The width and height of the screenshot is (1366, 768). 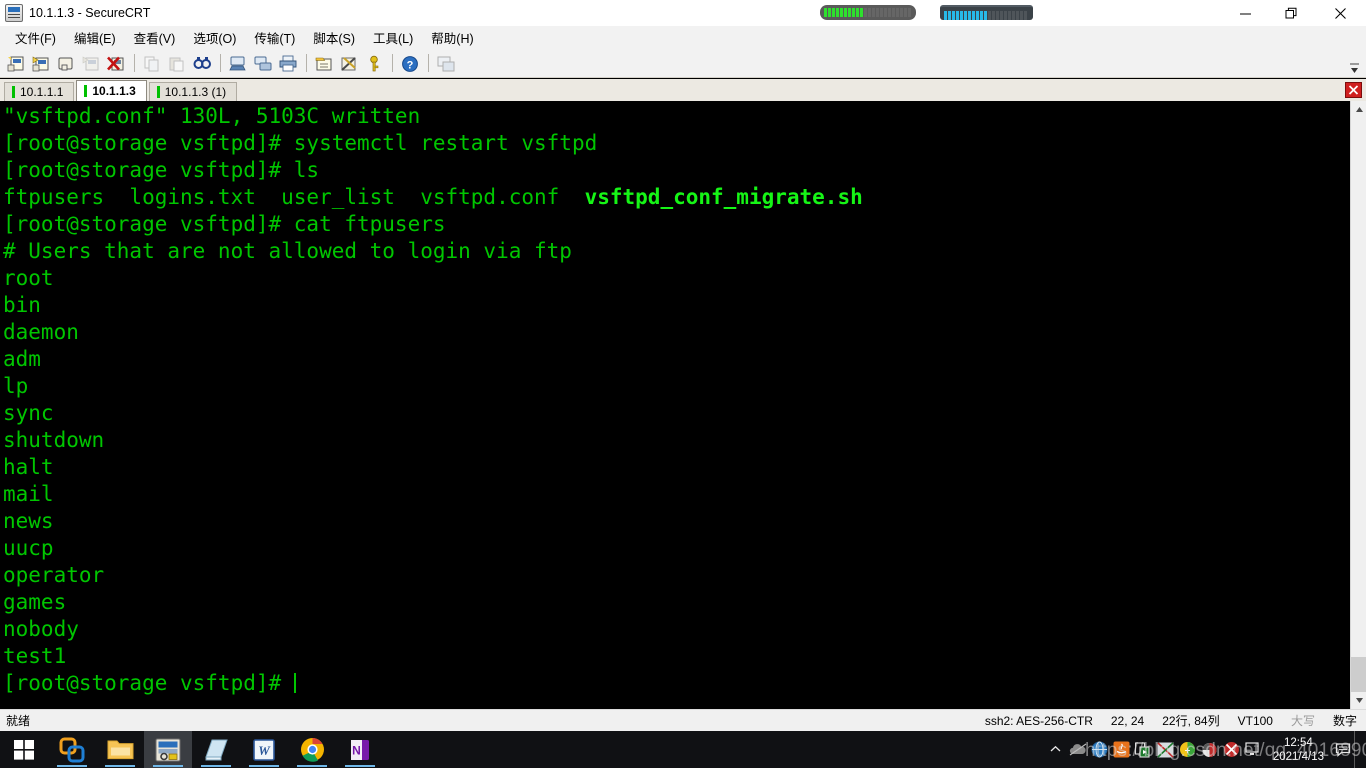 I want to click on terminal-text: [root@storage vsftpd]# ls, so click(x=161, y=170).